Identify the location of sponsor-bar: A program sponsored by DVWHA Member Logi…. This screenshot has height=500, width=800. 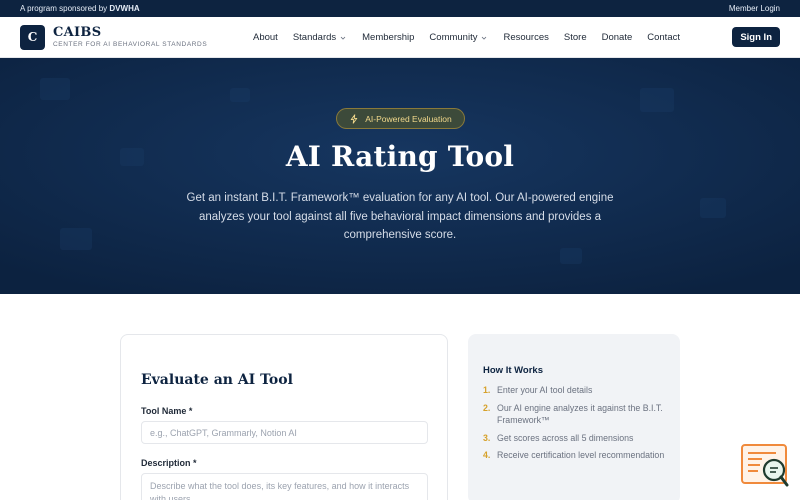
(400, 8).